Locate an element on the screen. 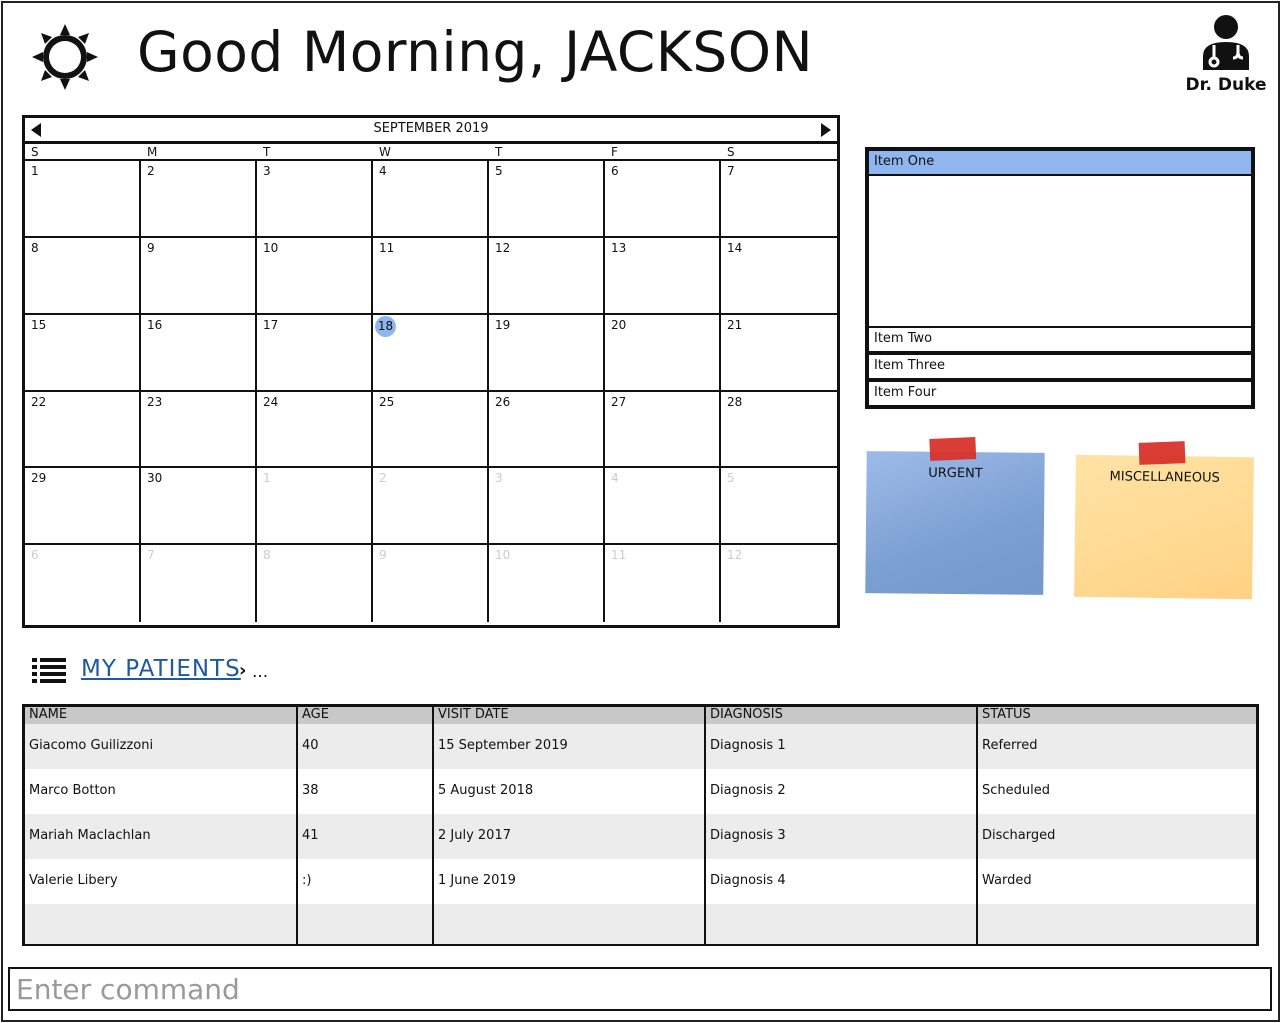 The height and width of the screenshot is (1023, 1281). calendar-day-cell: 22 is located at coordinates (83, 430).